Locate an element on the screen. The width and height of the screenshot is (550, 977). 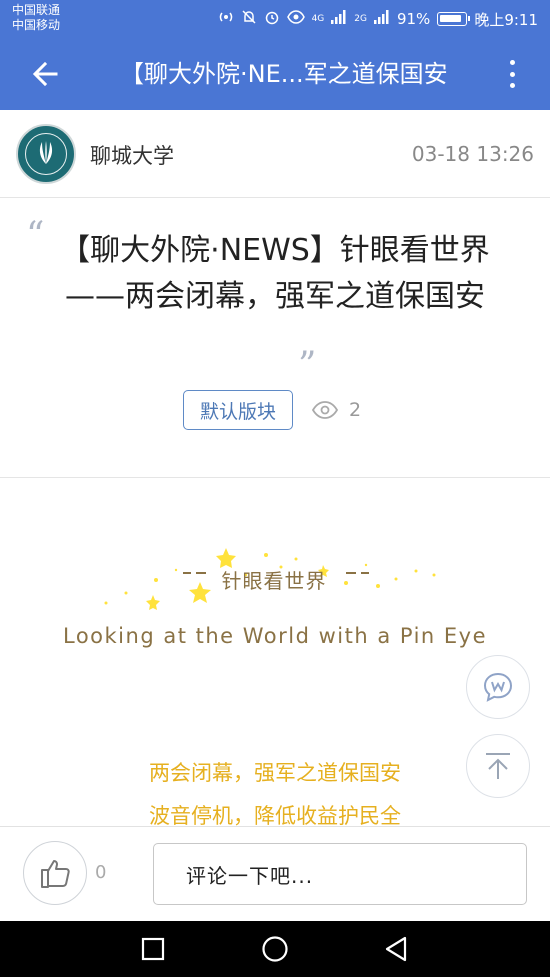
scroll-to-top-button is located at coordinates (498, 766).